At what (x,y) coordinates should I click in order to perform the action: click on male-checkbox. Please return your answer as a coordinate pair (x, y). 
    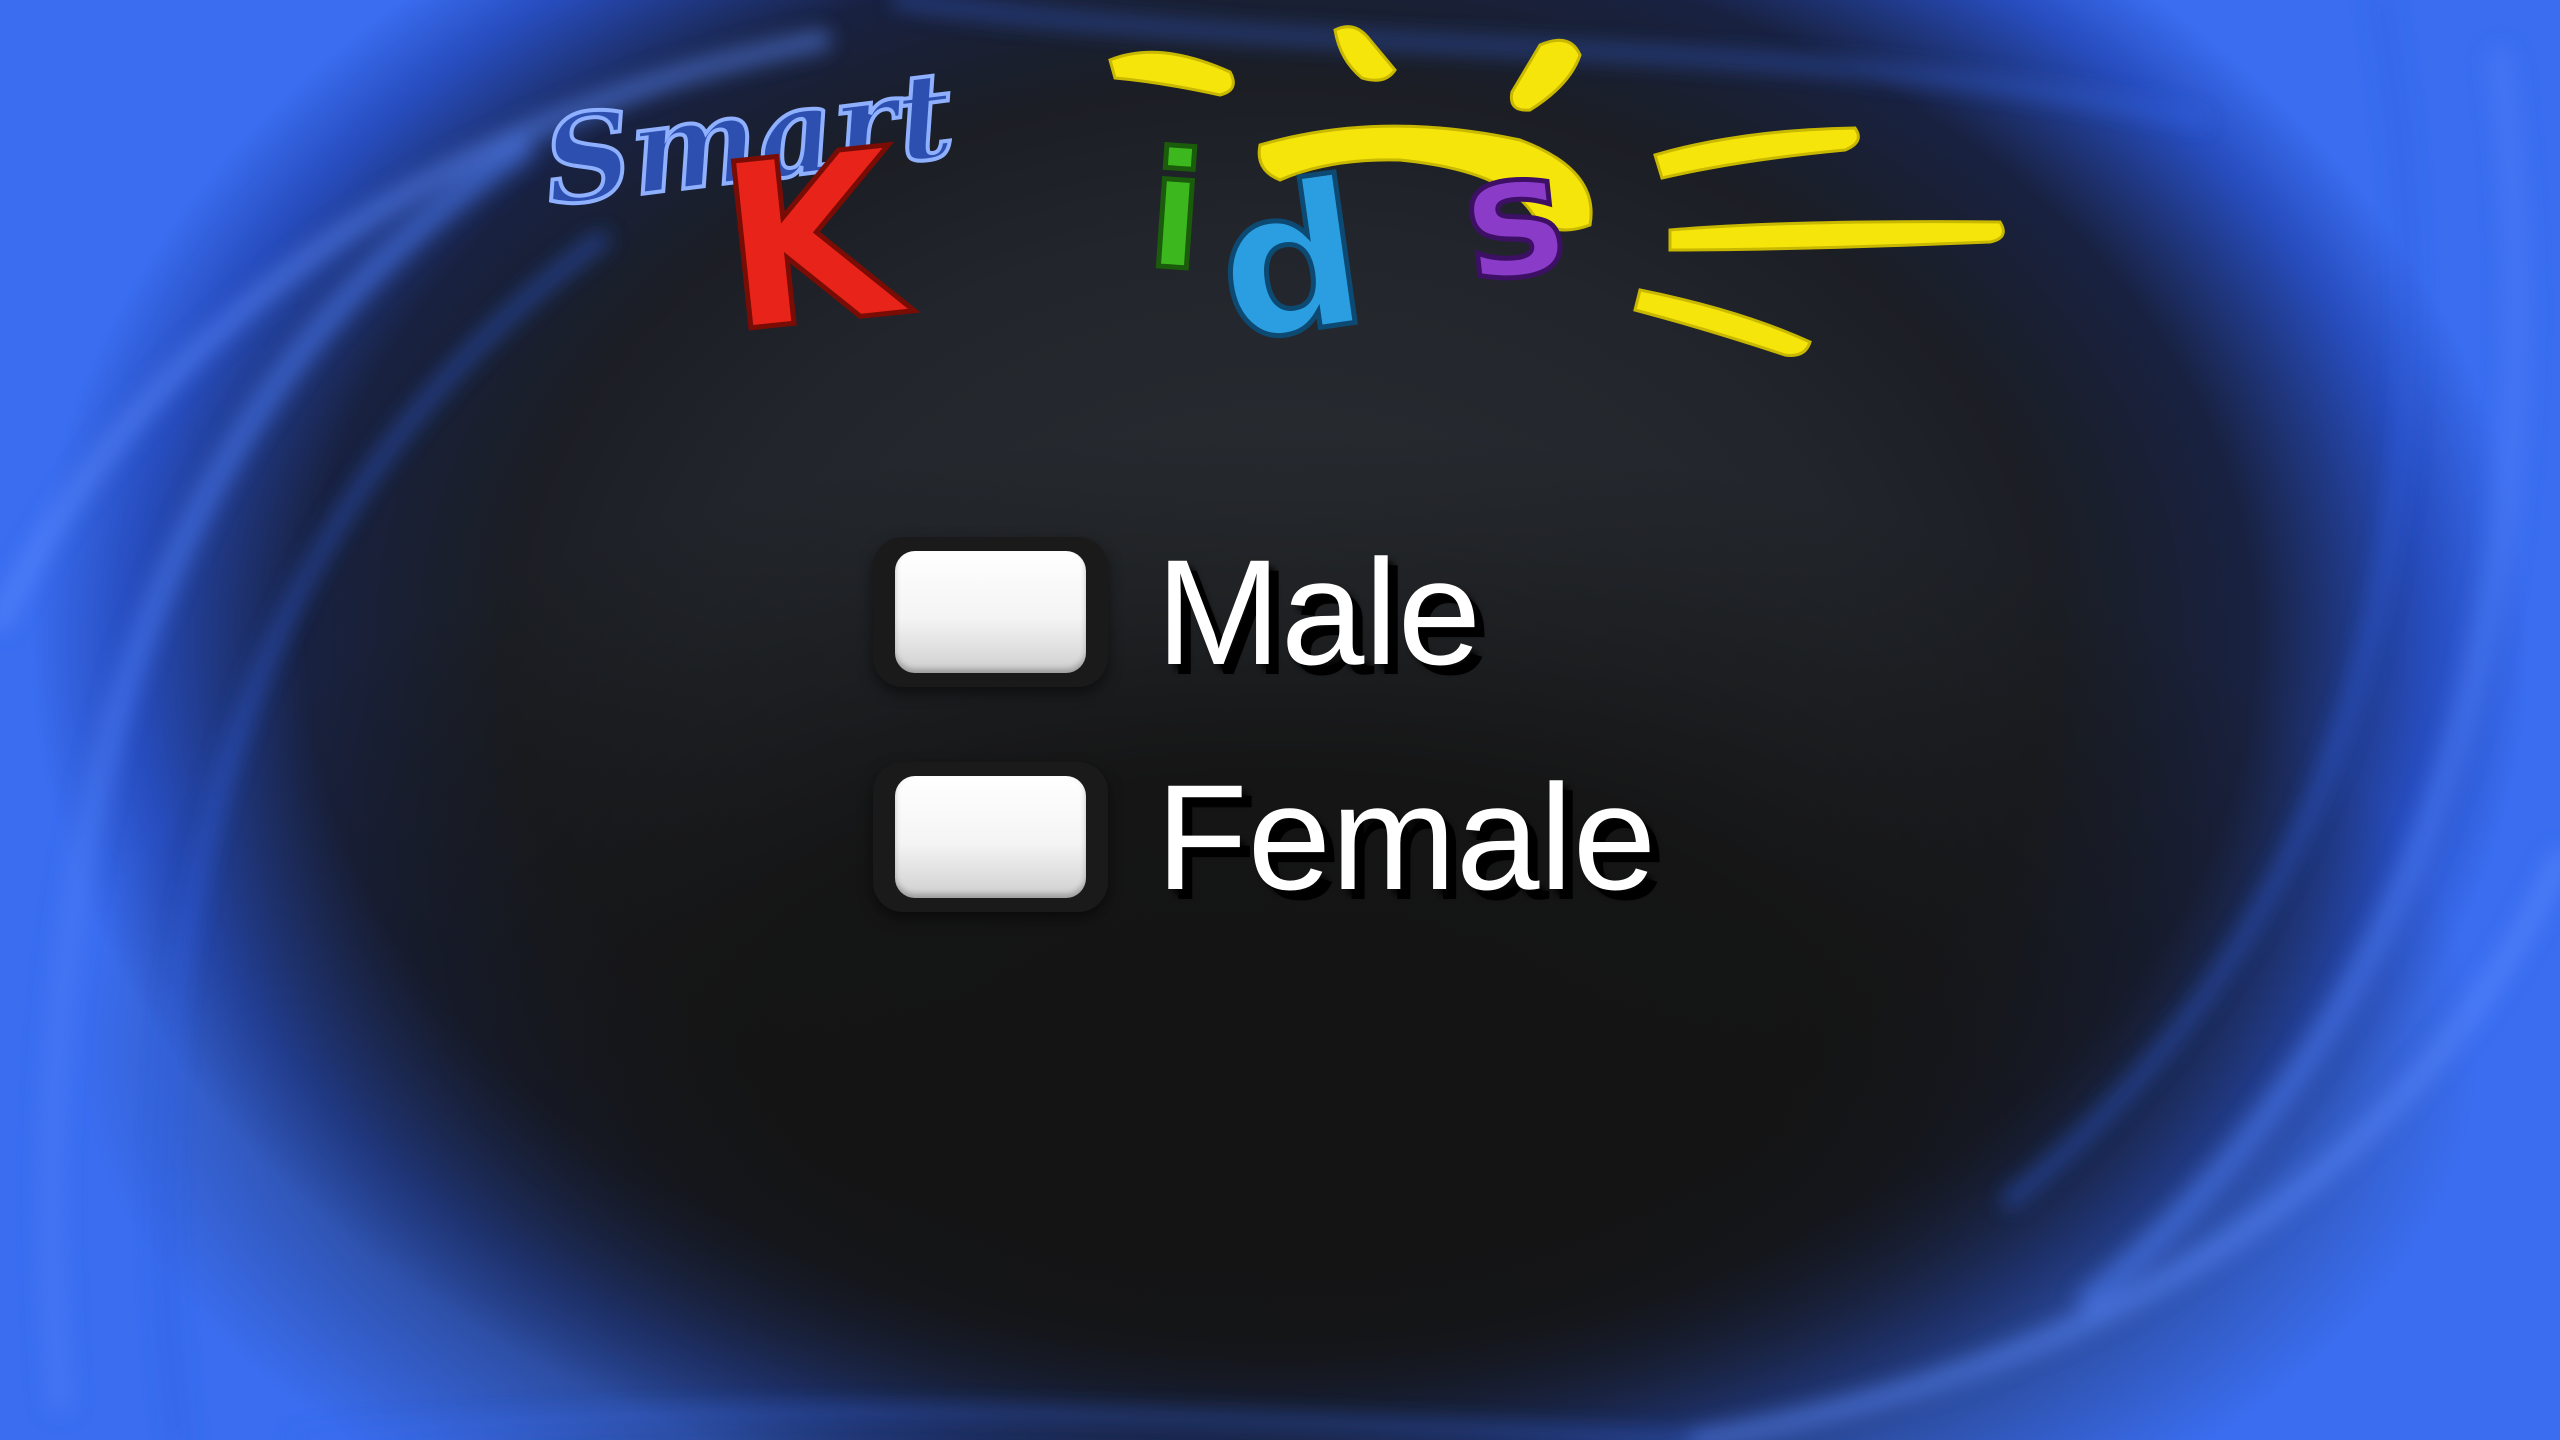
    Looking at the image, I should click on (990, 612).